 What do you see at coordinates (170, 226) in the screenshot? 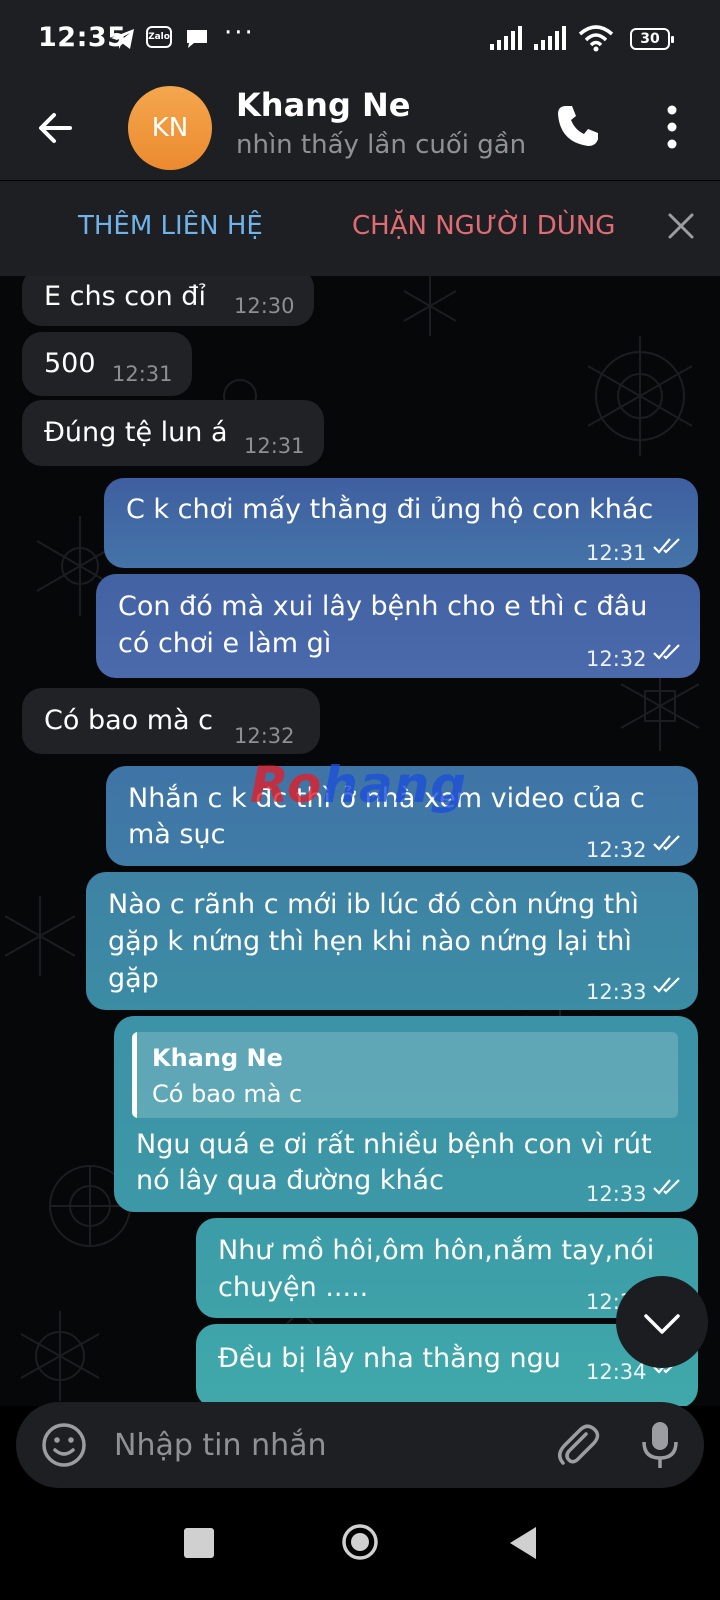
I see `add-contact-button: THÊM LIÊN HỆ` at bounding box center [170, 226].